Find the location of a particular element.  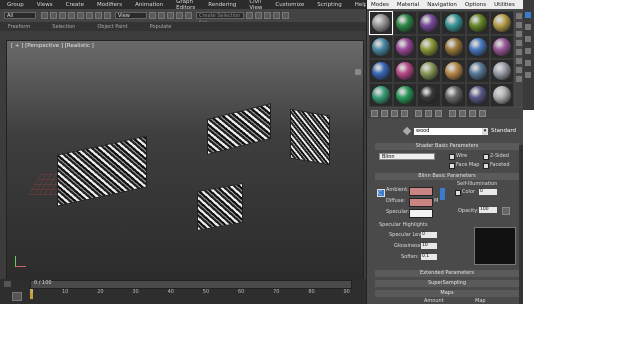

background-icon is located at coordinates (519, 34).